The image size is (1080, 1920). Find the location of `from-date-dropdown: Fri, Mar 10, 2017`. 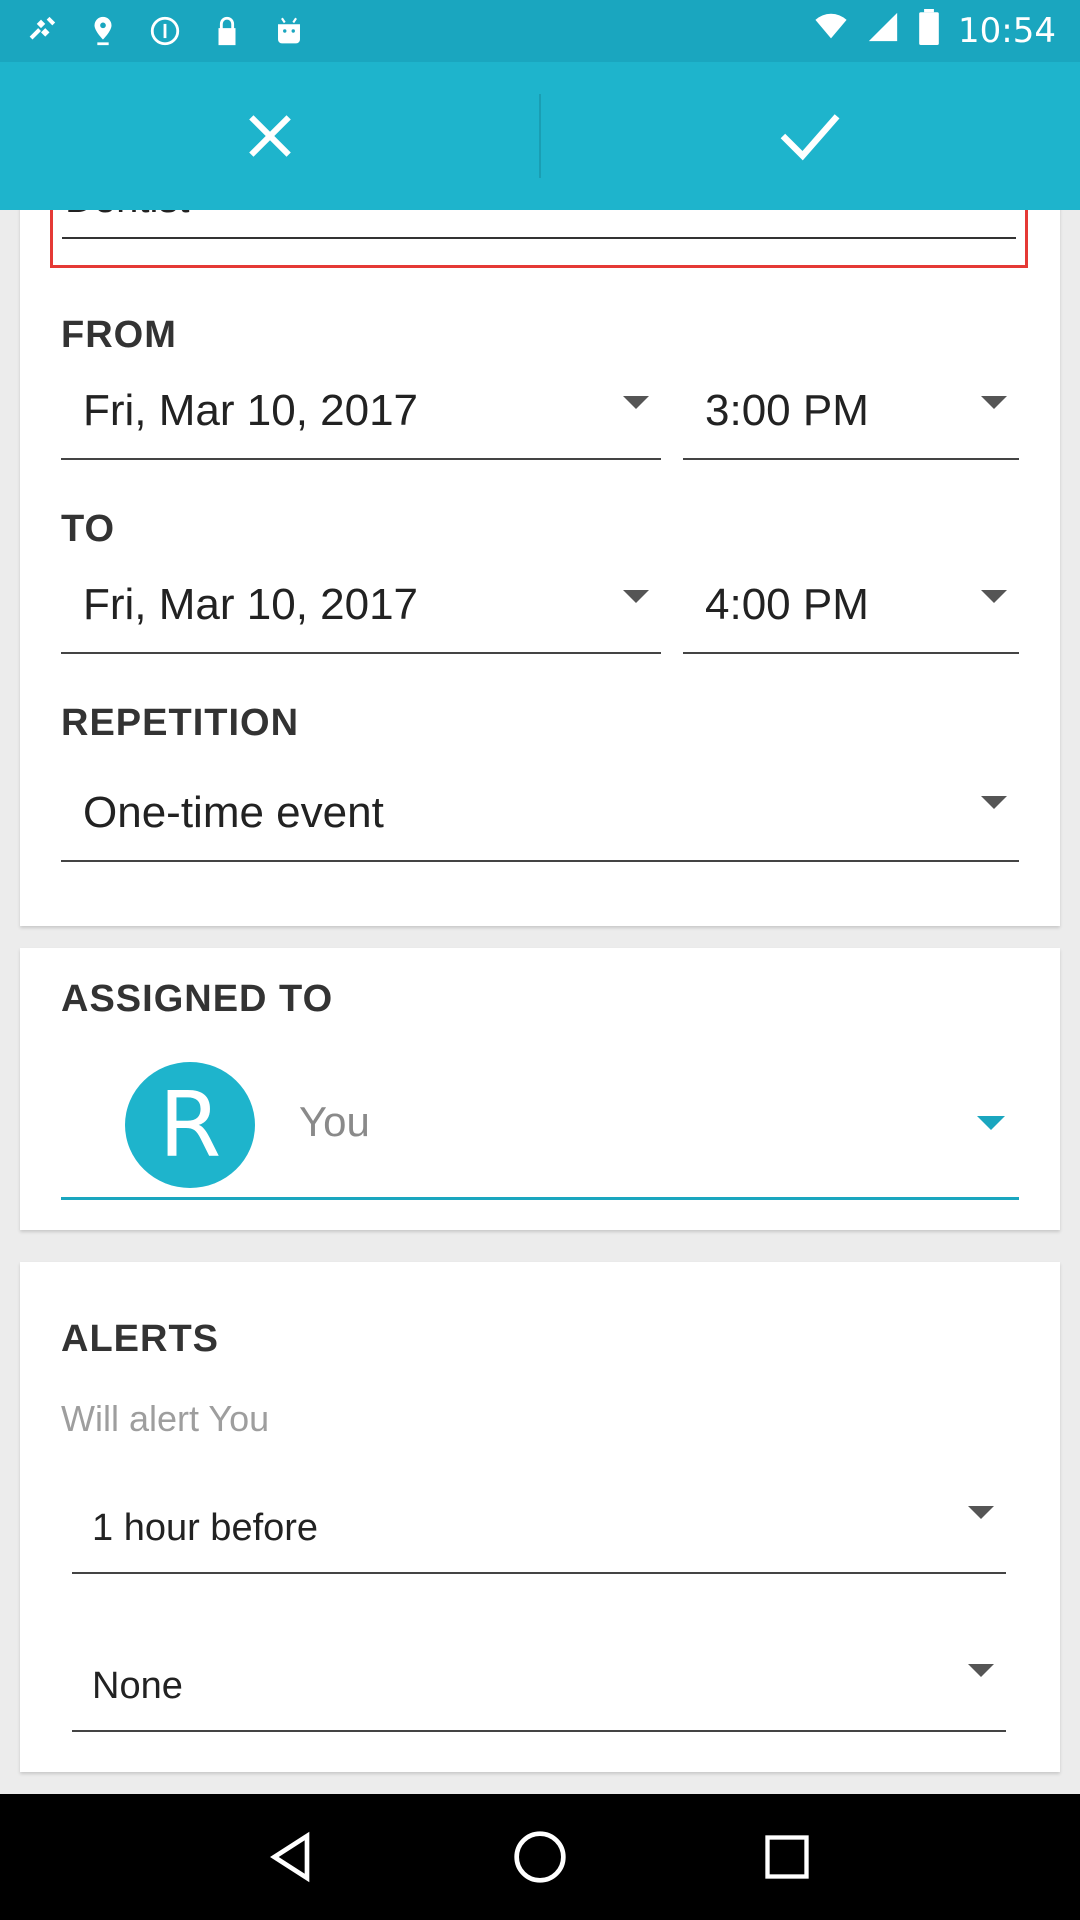

from-date-dropdown: Fri, Mar 10, 2017 is located at coordinates (361, 415).